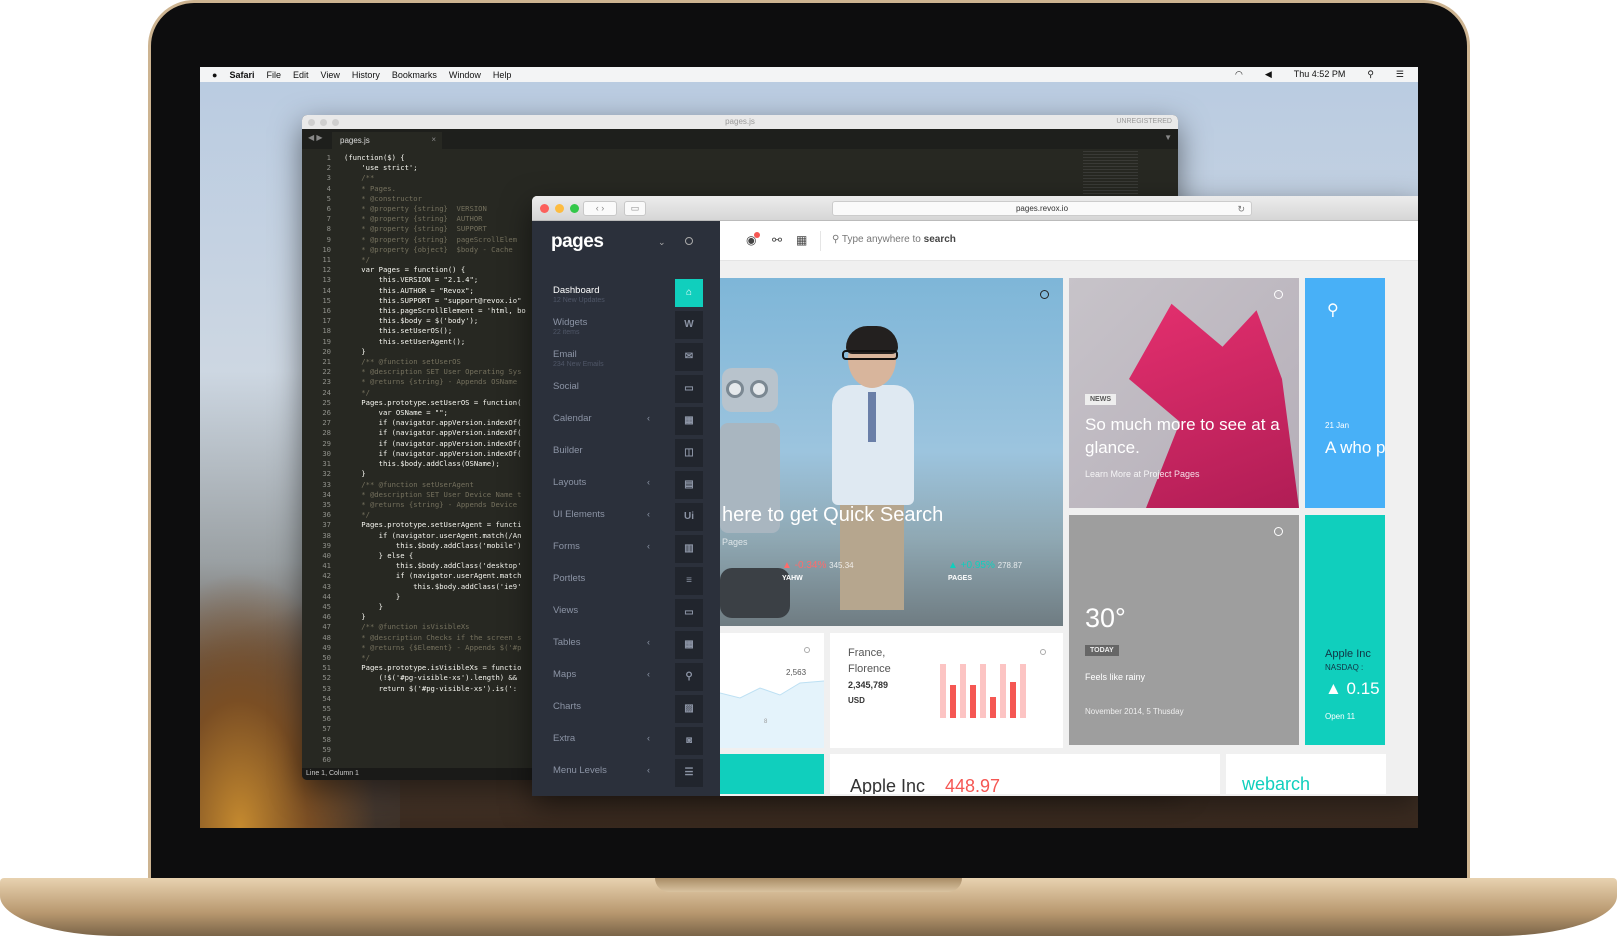 The height and width of the screenshot is (949, 1617). I want to click on back-forward-buttons: ‹ ›, so click(600, 208).